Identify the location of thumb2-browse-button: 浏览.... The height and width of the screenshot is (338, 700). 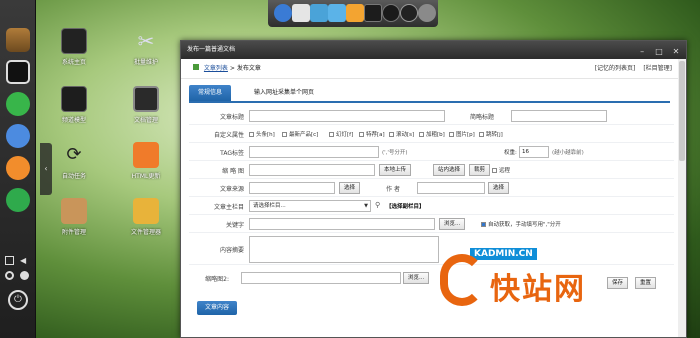
(416, 278).